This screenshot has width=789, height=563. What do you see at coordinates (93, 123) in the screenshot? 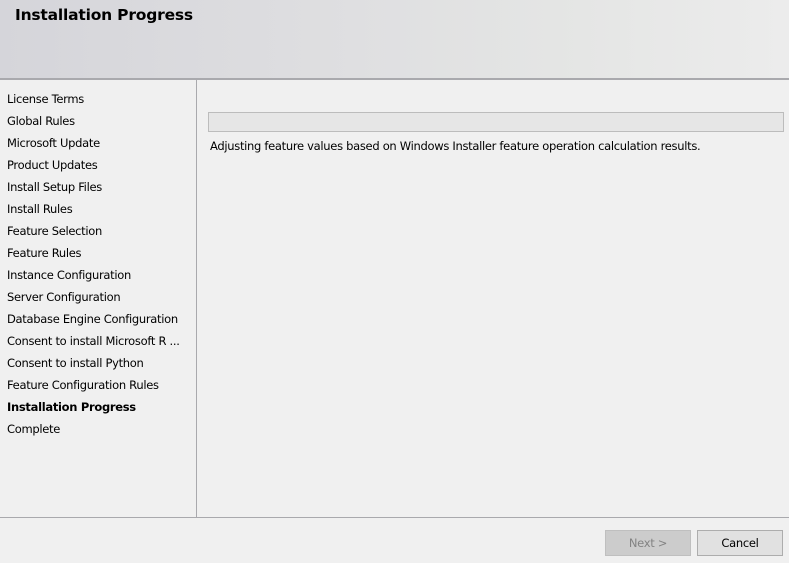
I see `sidebar-item-global-rules: Global Rules` at bounding box center [93, 123].